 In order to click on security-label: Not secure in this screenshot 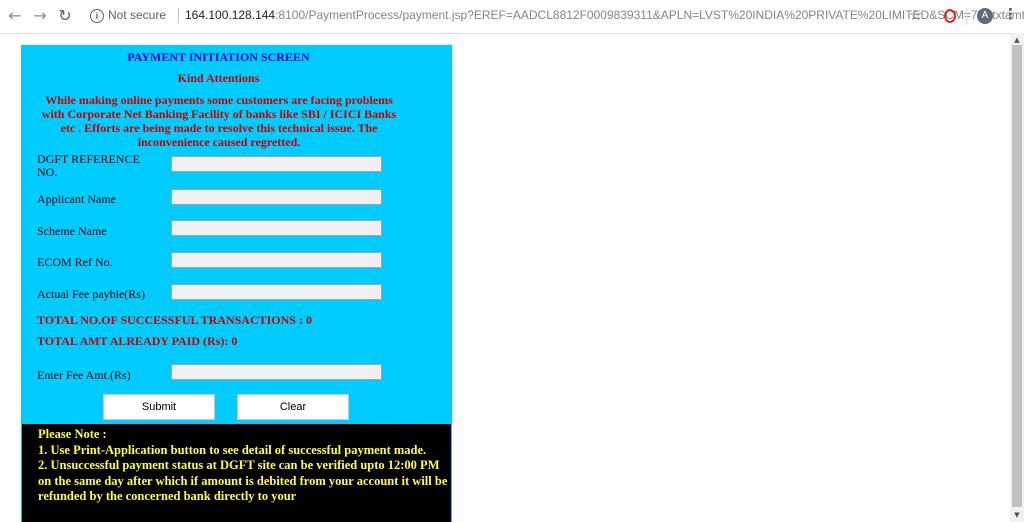, I will do `click(137, 15)`.